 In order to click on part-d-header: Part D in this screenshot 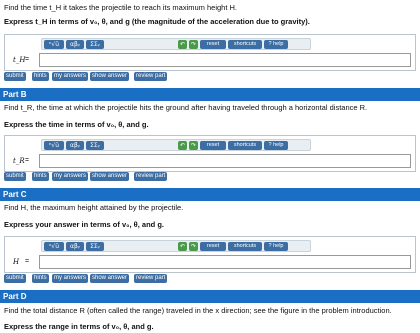, I will do `click(210, 296)`.